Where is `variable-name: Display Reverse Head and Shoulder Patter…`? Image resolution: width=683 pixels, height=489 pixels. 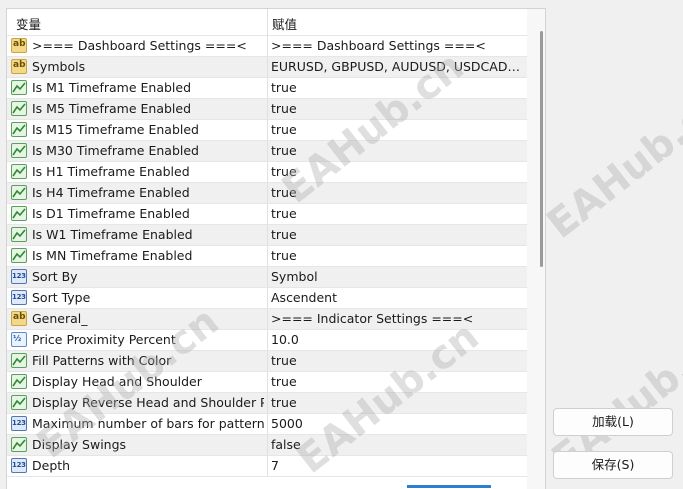 variable-name: Display Reverse Head and Shoulder Patter… is located at coordinates (148, 402).